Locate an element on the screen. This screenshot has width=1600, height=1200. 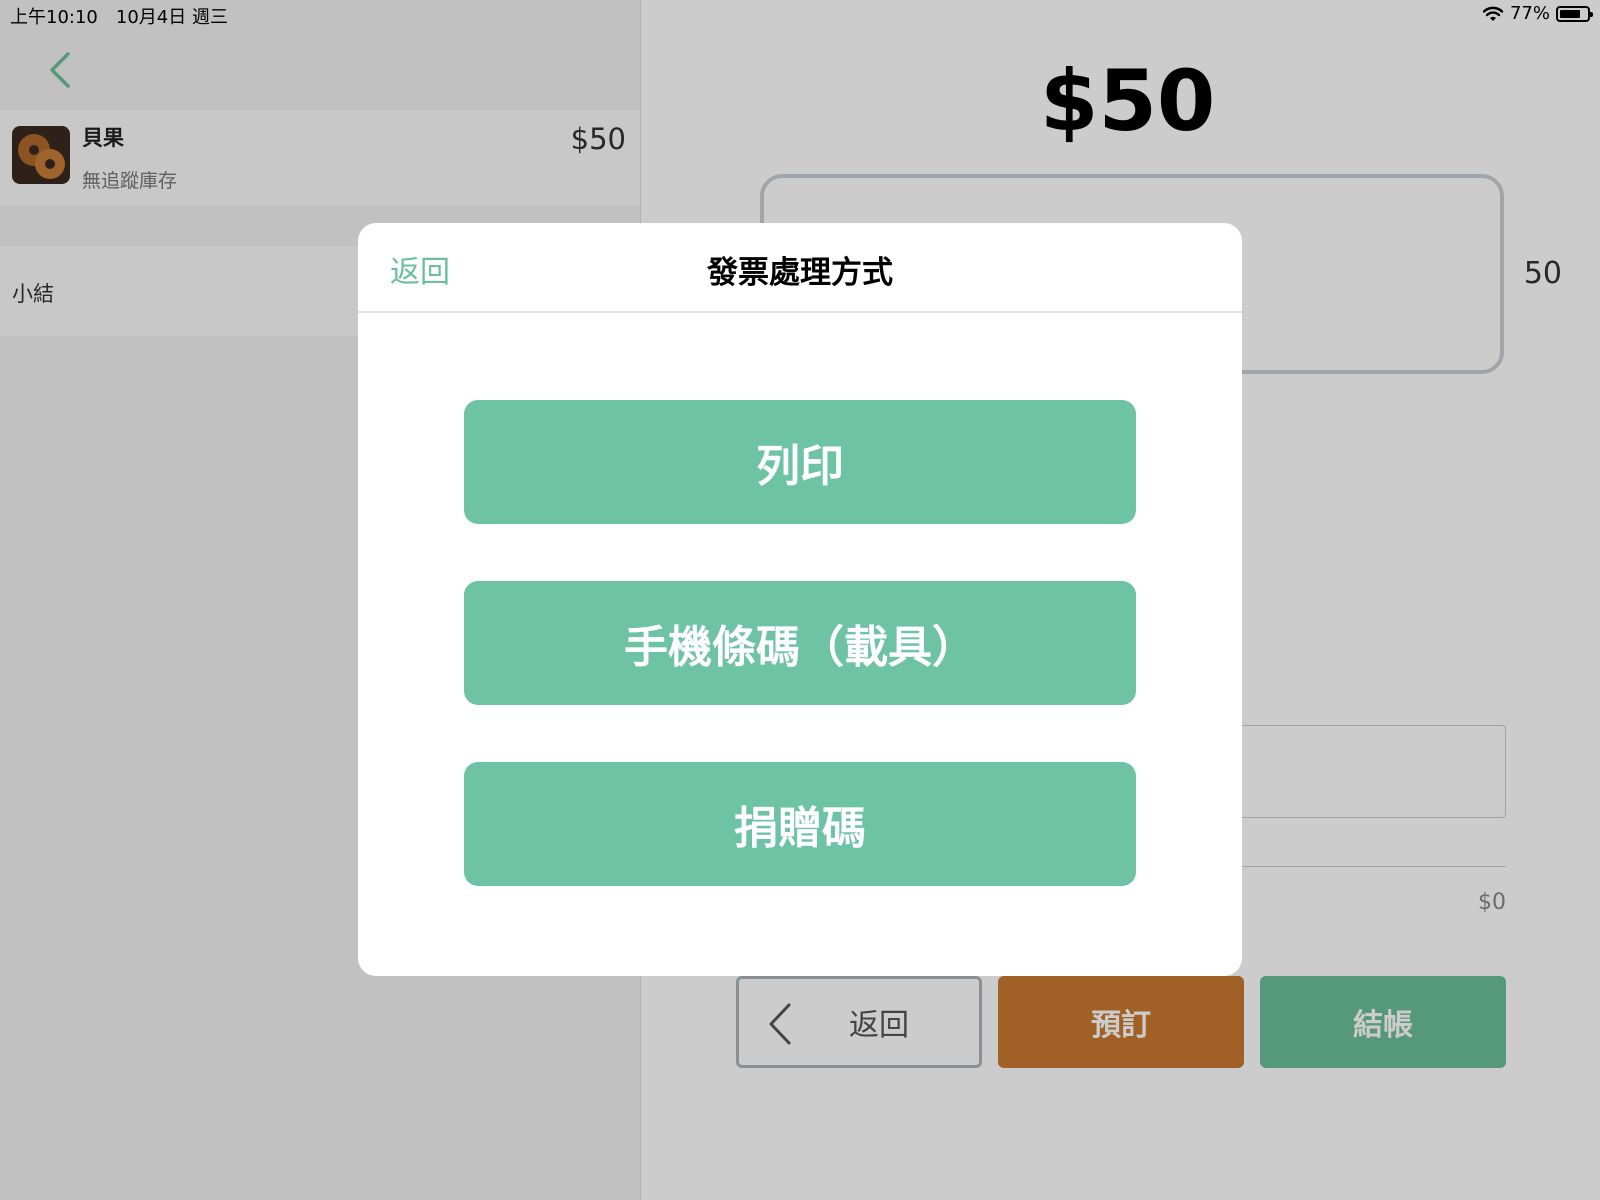
dialog-header: 發票處理方式 返回 is located at coordinates (800, 268).